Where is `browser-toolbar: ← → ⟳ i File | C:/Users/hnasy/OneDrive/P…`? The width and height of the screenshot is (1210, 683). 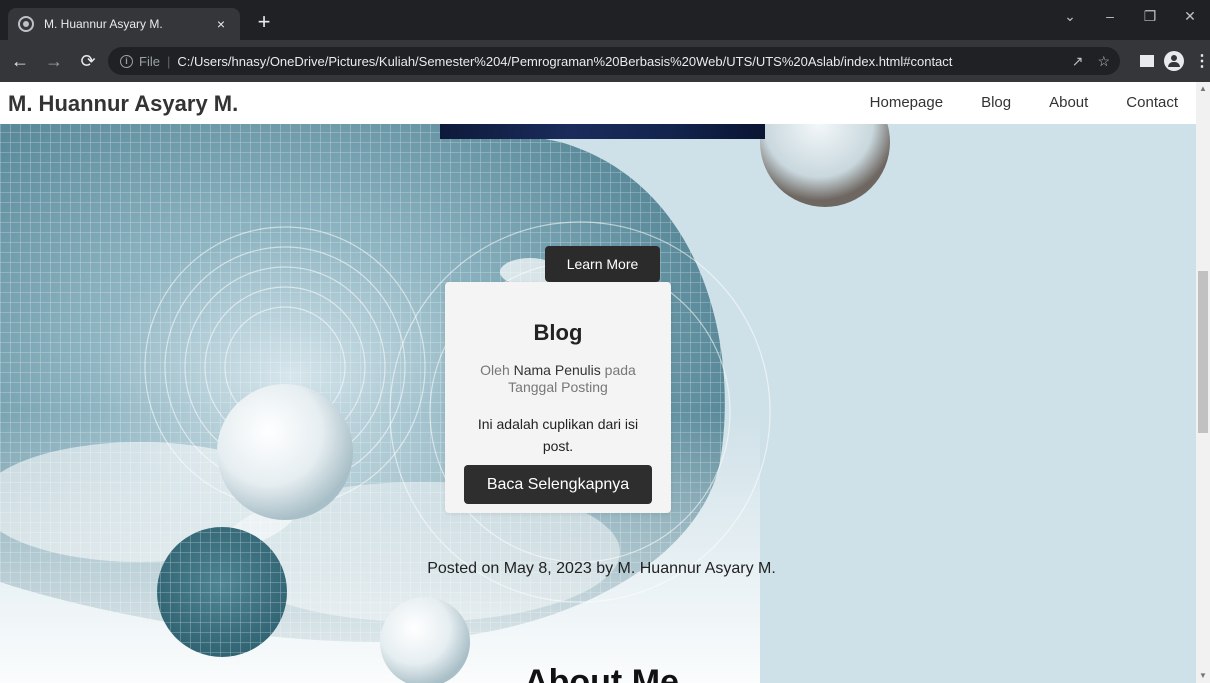 browser-toolbar: ← → ⟳ i File | C:/Users/hnasy/OneDrive/P… is located at coordinates (605, 61).